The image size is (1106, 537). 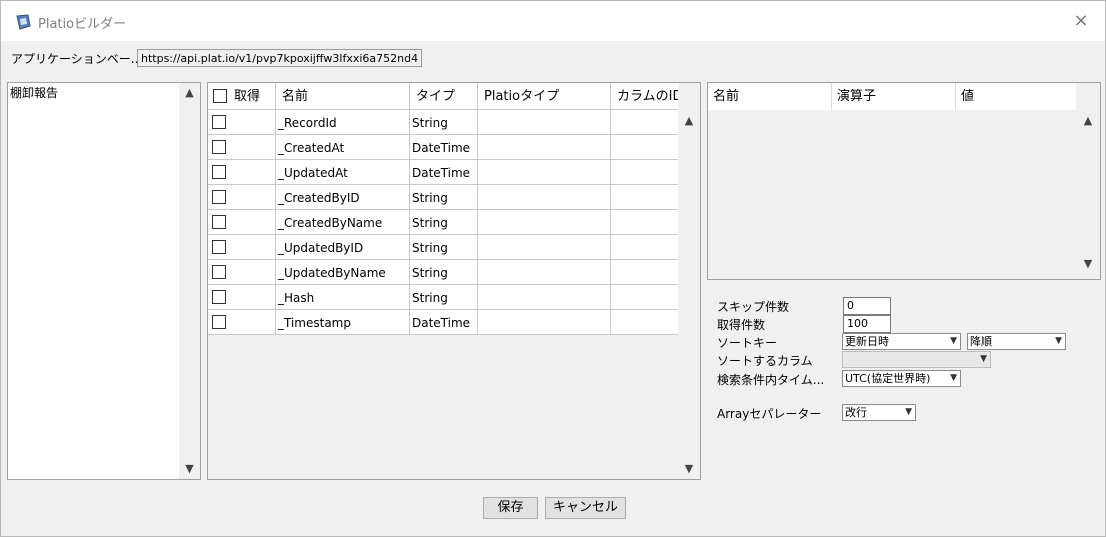 I want to click on select-all-checkbox, so click(x=220, y=96).